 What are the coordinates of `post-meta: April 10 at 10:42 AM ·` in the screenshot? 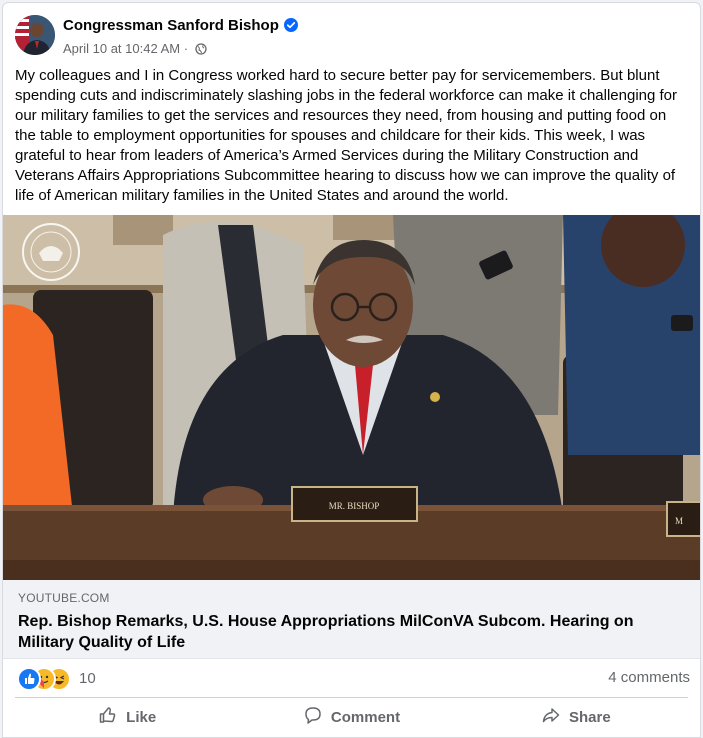 It's located at (135, 49).